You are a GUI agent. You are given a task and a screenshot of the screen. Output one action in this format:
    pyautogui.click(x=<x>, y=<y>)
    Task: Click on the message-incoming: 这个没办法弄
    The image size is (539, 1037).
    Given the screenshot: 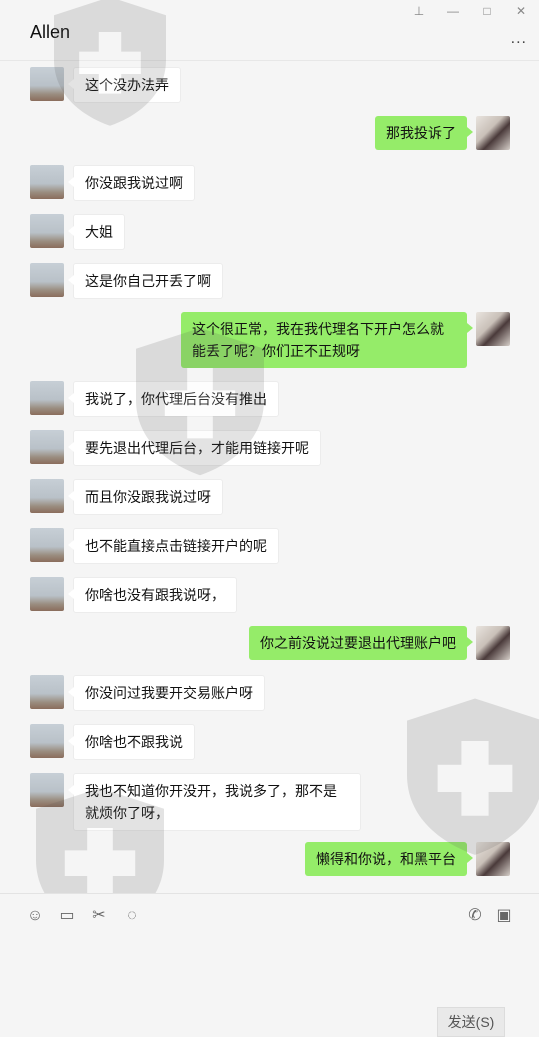 What is the action you would take?
    pyautogui.click(x=105, y=85)
    